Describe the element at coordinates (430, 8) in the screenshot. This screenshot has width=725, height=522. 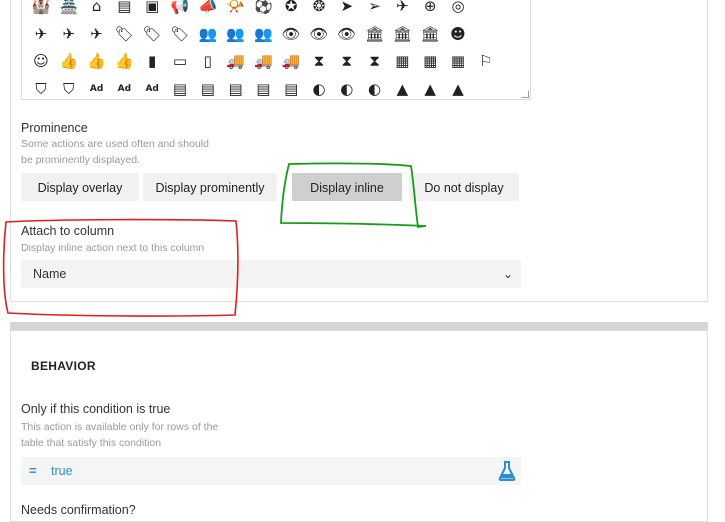
I see `icon-option-icon: ⊕` at that location.